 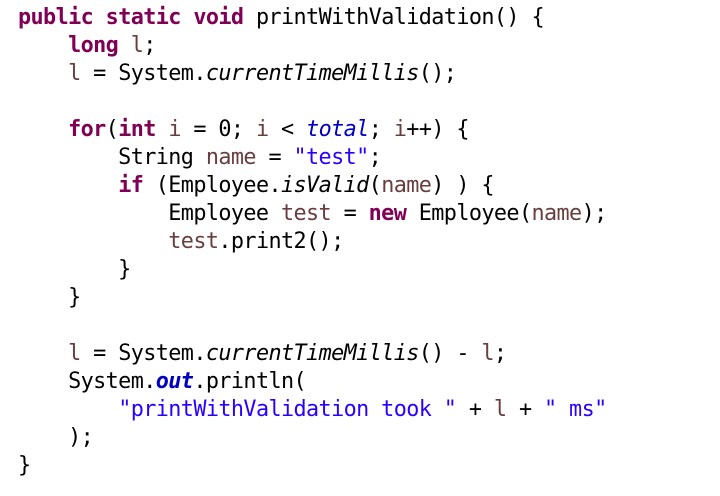 I want to click on code-token-smethod: isValid, so click(x=325, y=185).